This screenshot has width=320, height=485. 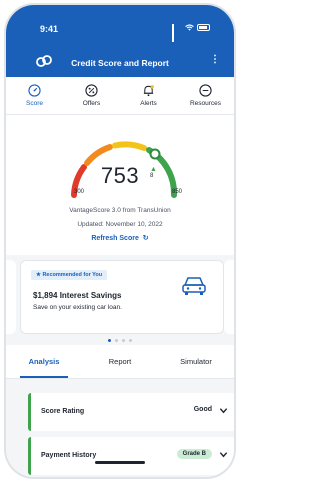 What do you see at coordinates (131, 456) in the screenshot?
I see `payment-history-row: Payment History Grade B` at bounding box center [131, 456].